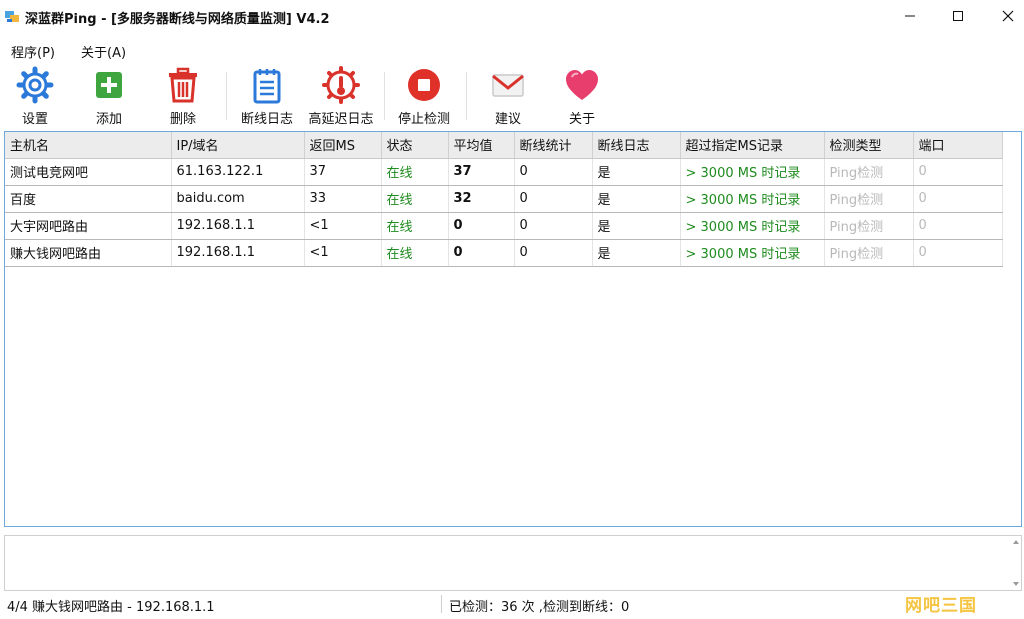 This screenshot has width=1024, height=619. Describe the element at coordinates (512, 17) in the screenshot. I see `title-bar: 深蓝群Ping - [多服务器断线与网络质量监测] V4.2` at that location.